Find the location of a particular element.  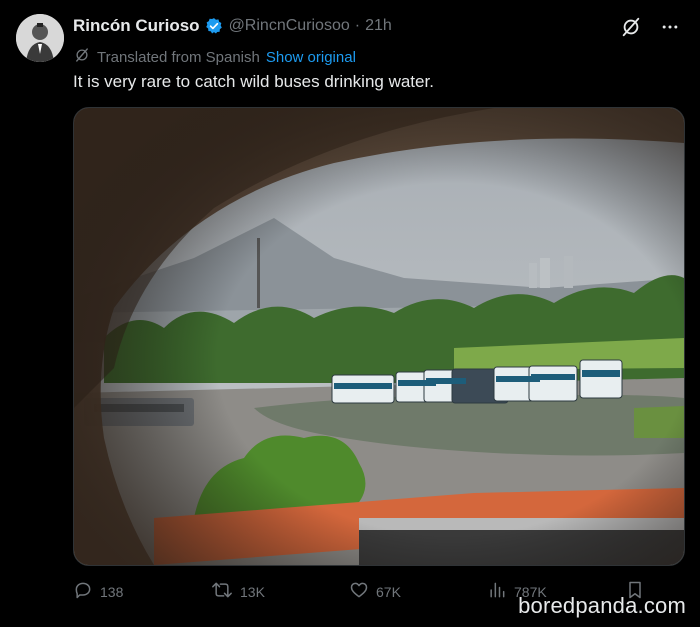

reply-button: 138 is located at coordinates (98, 591).